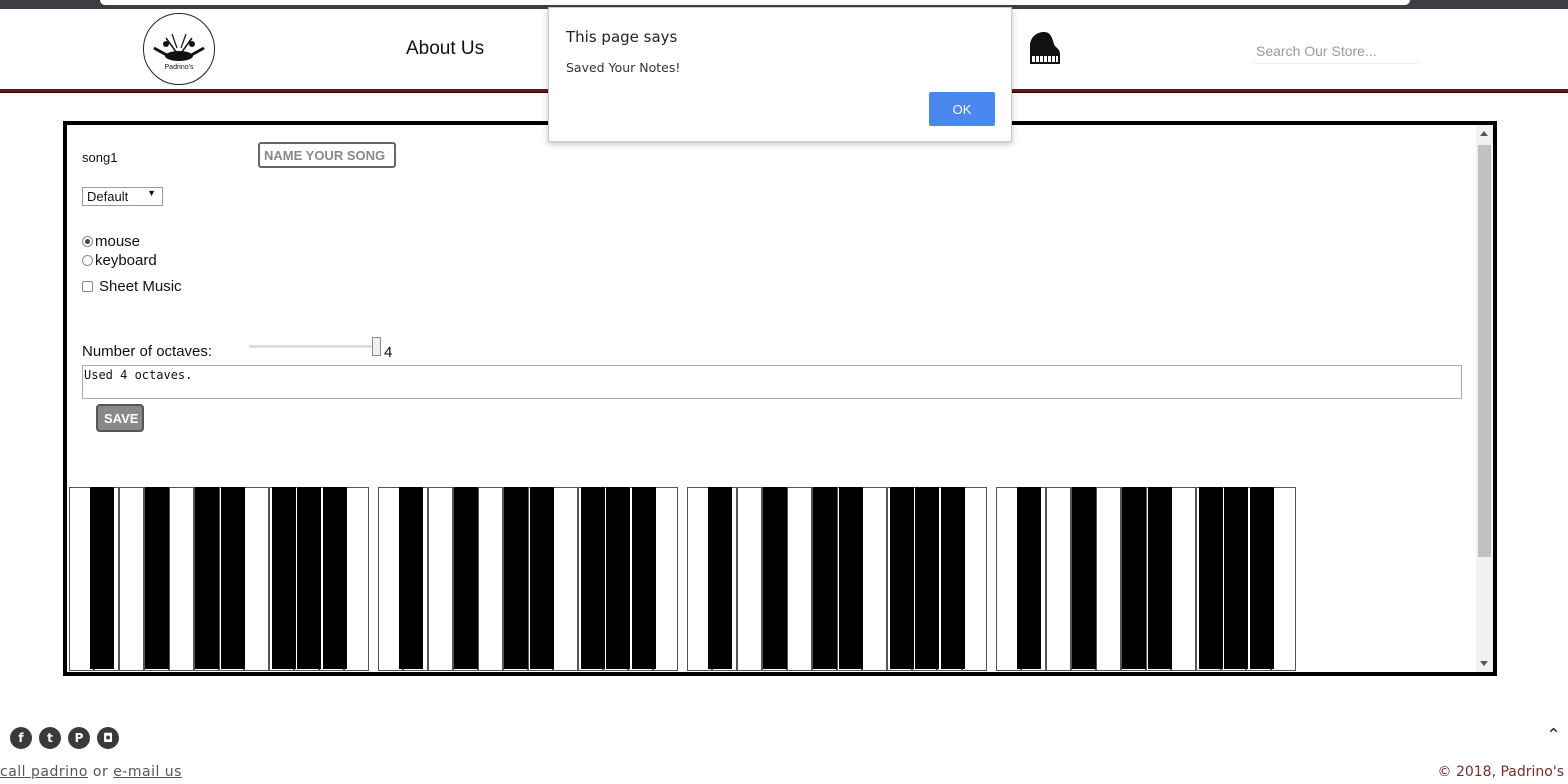 The image size is (1568, 784). What do you see at coordinates (1045, 49) in the screenshot?
I see `piano-icon` at bounding box center [1045, 49].